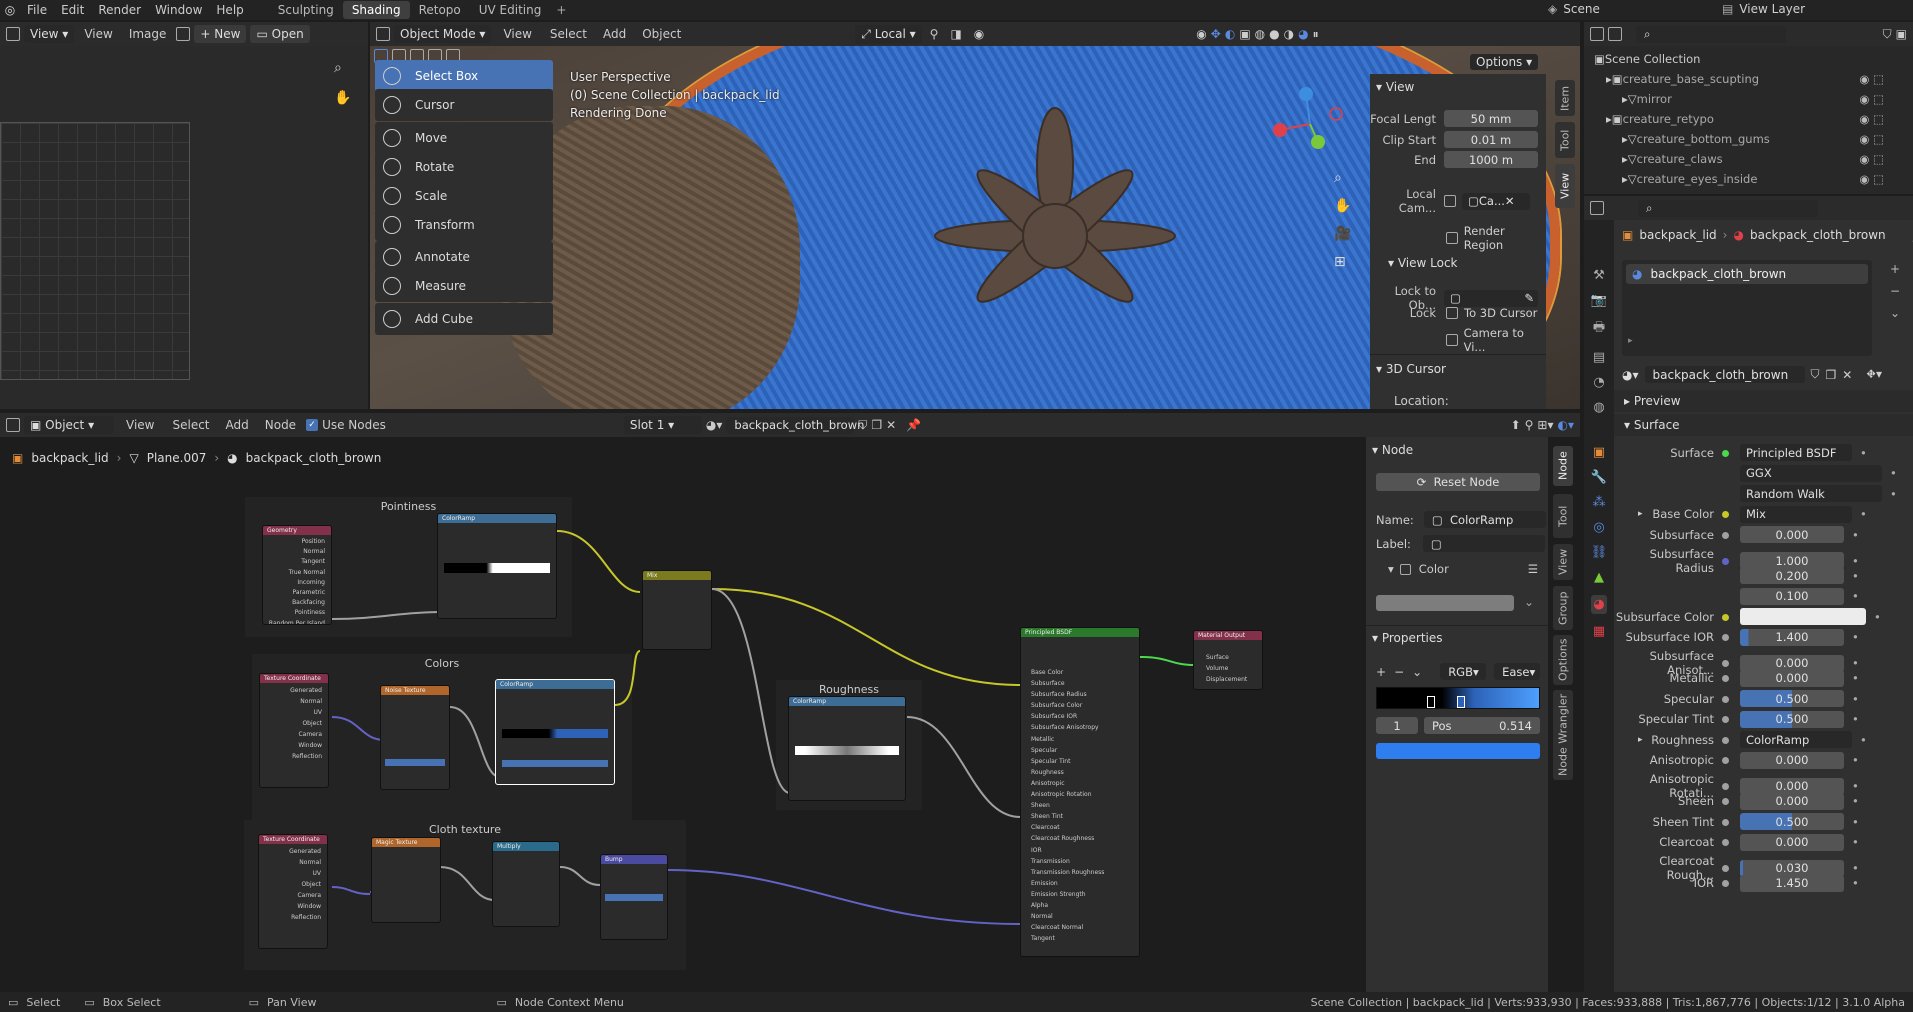  I want to click on pause-render-icon: ⏸, so click(1316, 34).